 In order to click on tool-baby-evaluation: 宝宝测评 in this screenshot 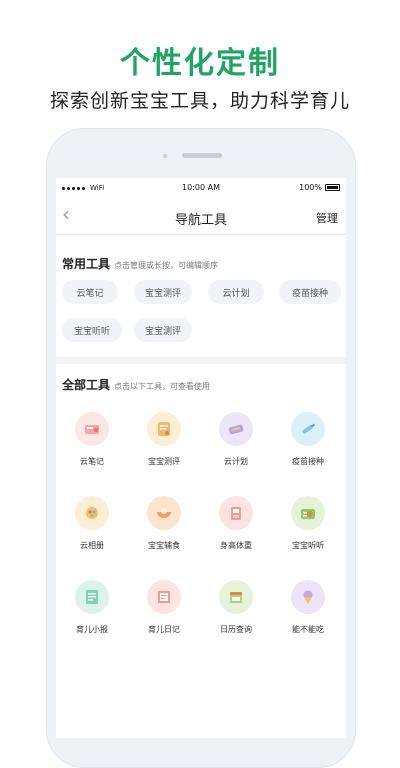, I will do `click(164, 439)`.